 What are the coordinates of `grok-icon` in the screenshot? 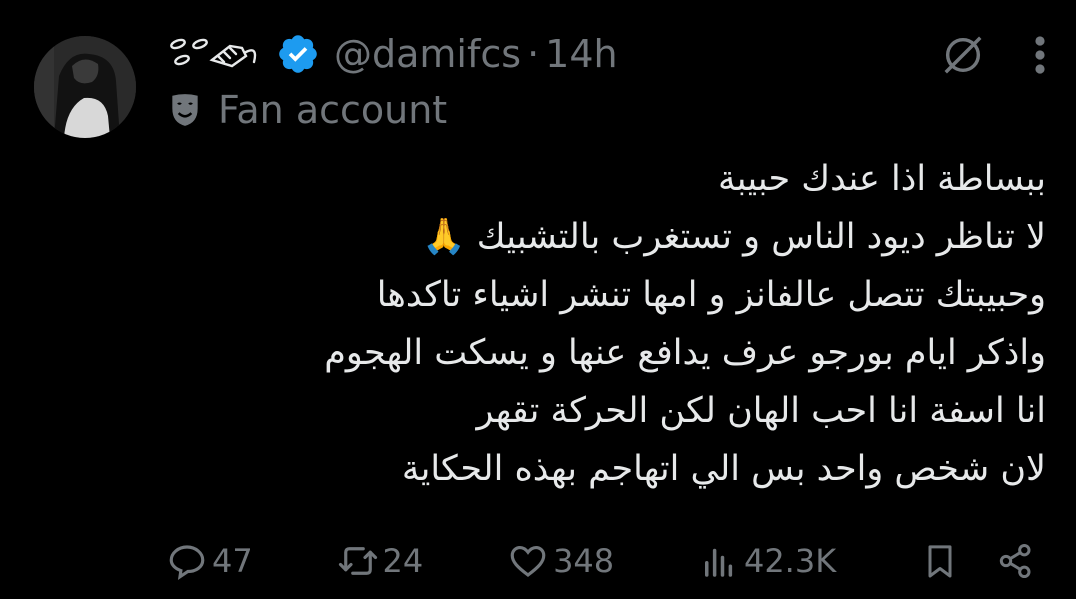 It's located at (963, 55).